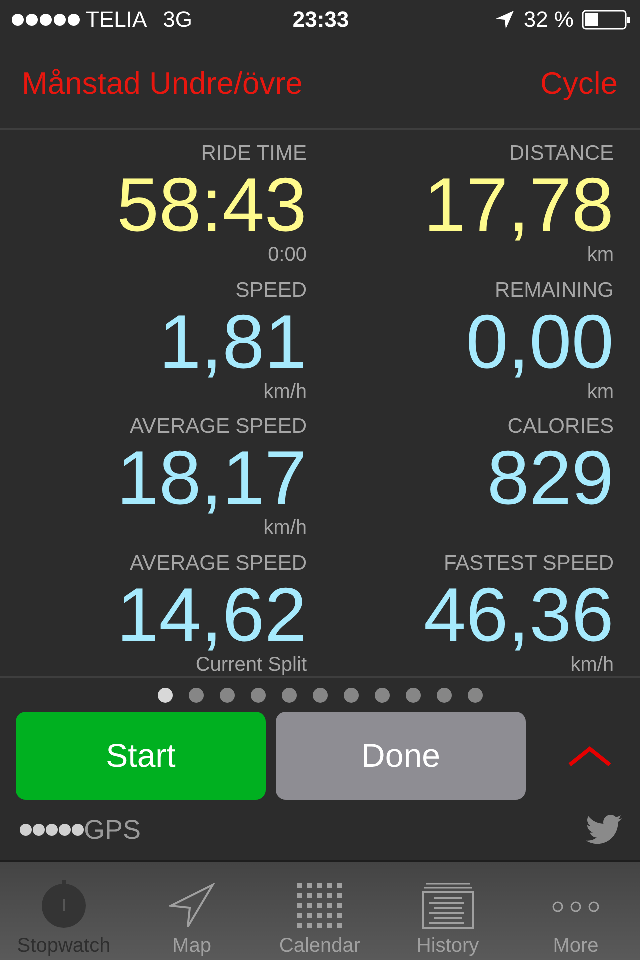  Describe the element at coordinates (448, 906) in the screenshot. I see `document-stack-icon` at that location.